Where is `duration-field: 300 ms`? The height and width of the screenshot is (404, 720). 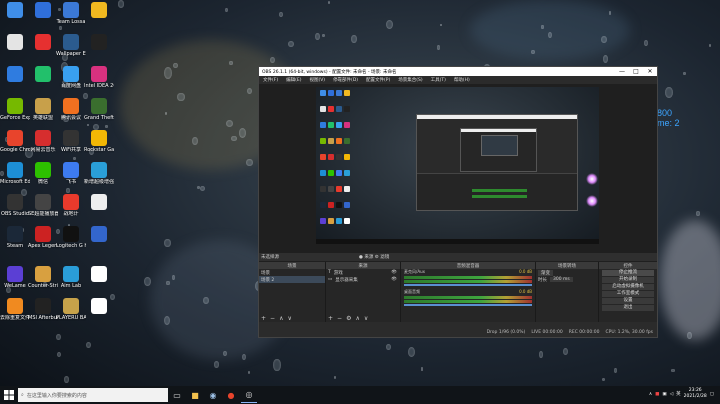 duration-field: 300 ms is located at coordinates (561, 279).